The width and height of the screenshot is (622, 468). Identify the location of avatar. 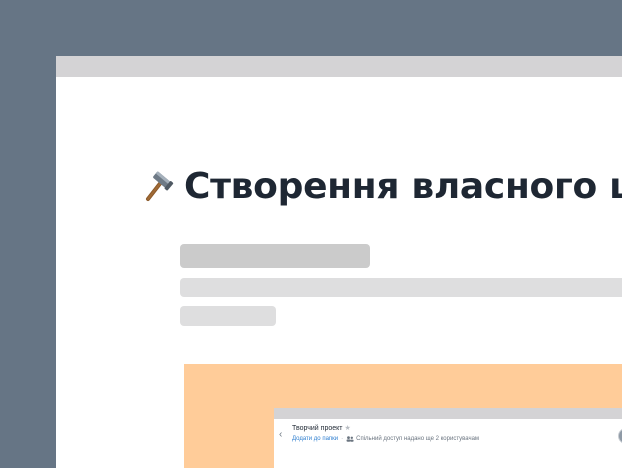
(620, 436).